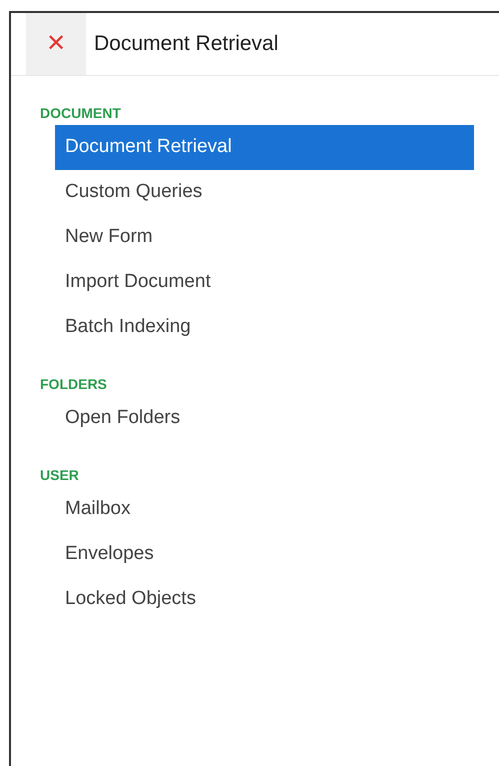 The image size is (499, 766). What do you see at coordinates (264, 509) in the screenshot?
I see `menu-item: Mailbox` at bounding box center [264, 509].